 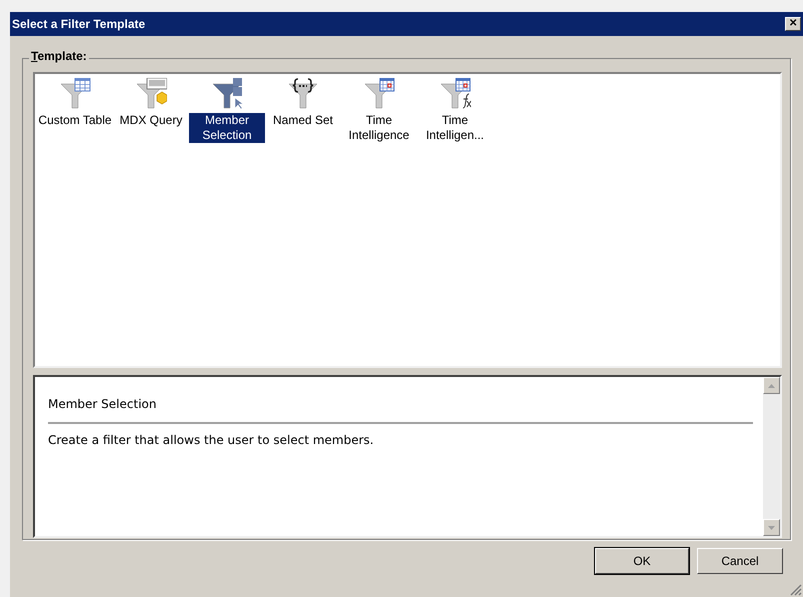 What do you see at coordinates (400, 409) in the screenshot?
I see `description-title: Member Selection` at bounding box center [400, 409].